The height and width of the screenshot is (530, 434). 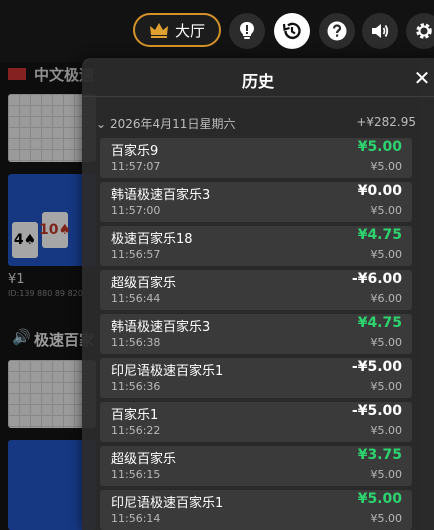 What do you see at coordinates (256, 334) in the screenshot?
I see `history-item: 韩语极速百家乐3 11:56:38 ¥4.75 ¥5.00` at bounding box center [256, 334].